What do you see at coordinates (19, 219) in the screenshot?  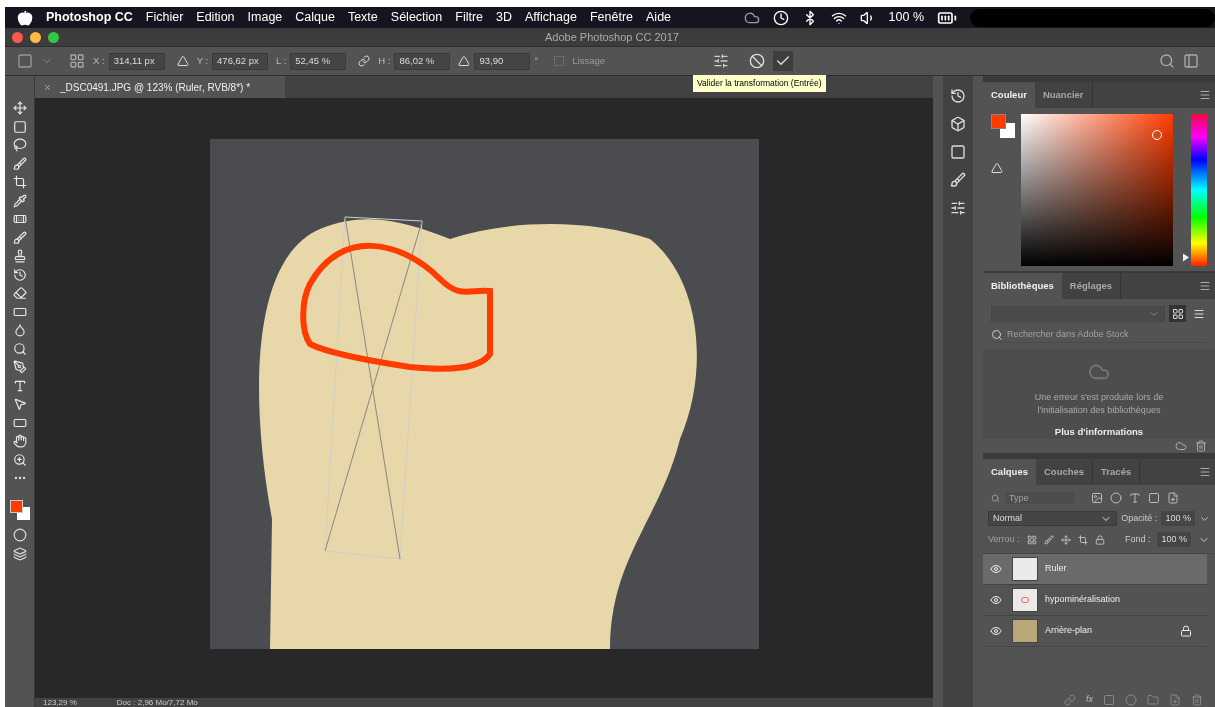 I see `bandage-icon` at bounding box center [19, 219].